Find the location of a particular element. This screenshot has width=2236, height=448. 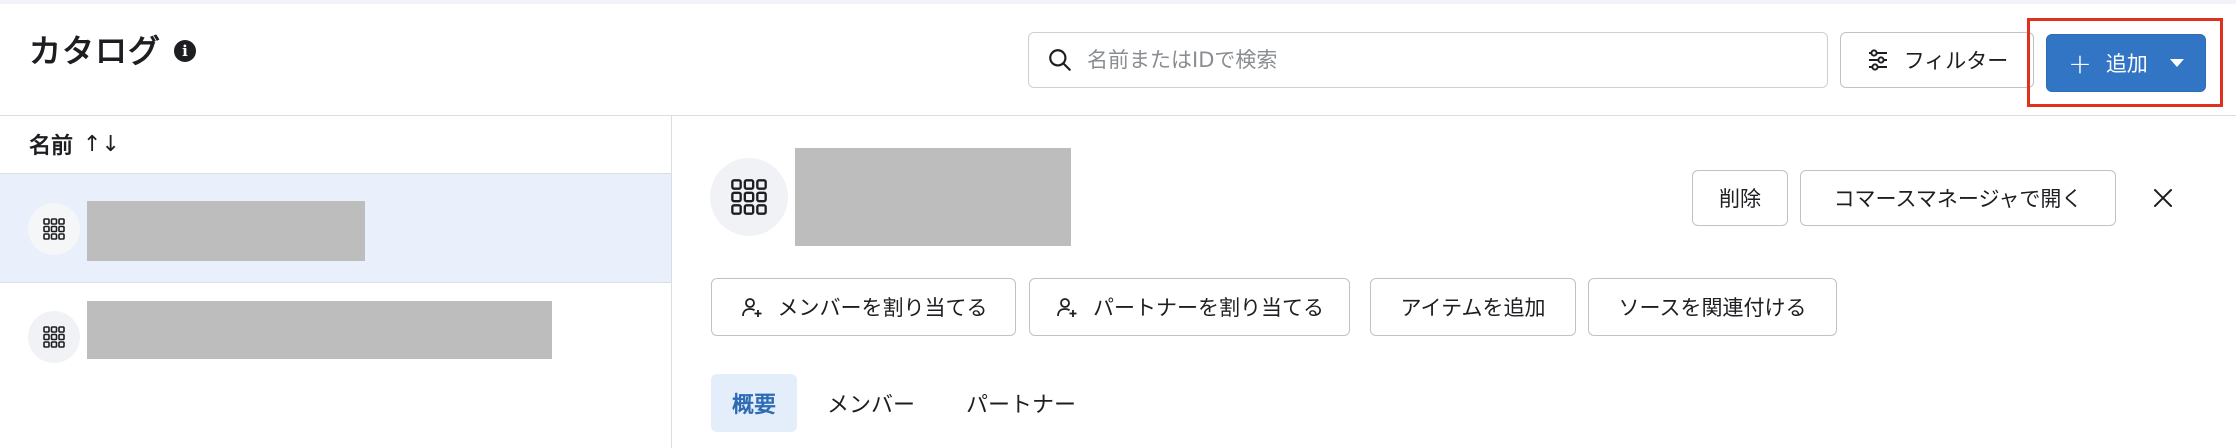

plus-icon: + is located at coordinates (2080, 63).